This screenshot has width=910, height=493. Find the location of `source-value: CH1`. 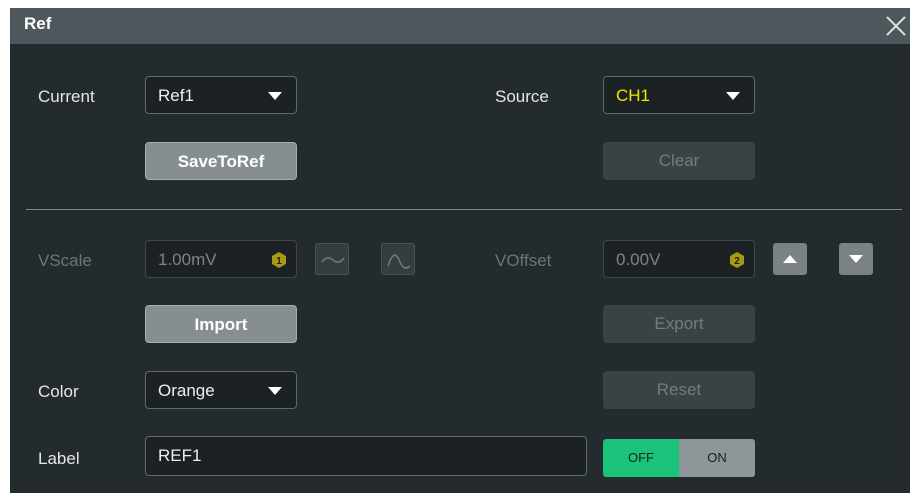

source-value: CH1 is located at coordinates (633, 95).